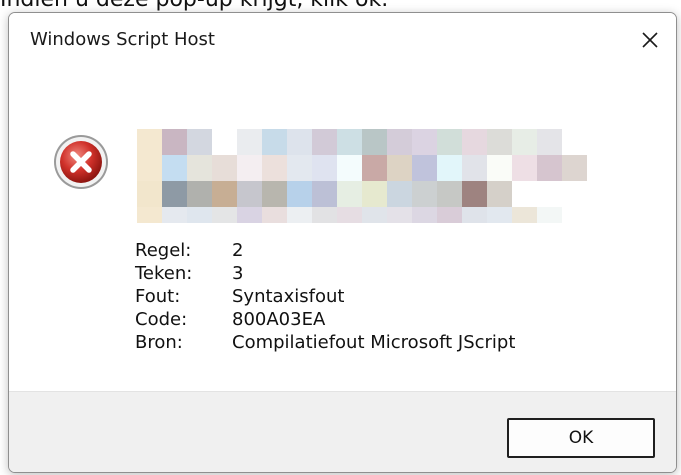 The width and height of the screenshot is (681, 475). I want to click on detail-value: Compilatiefout Microsoft JScript, so click(374, 342).